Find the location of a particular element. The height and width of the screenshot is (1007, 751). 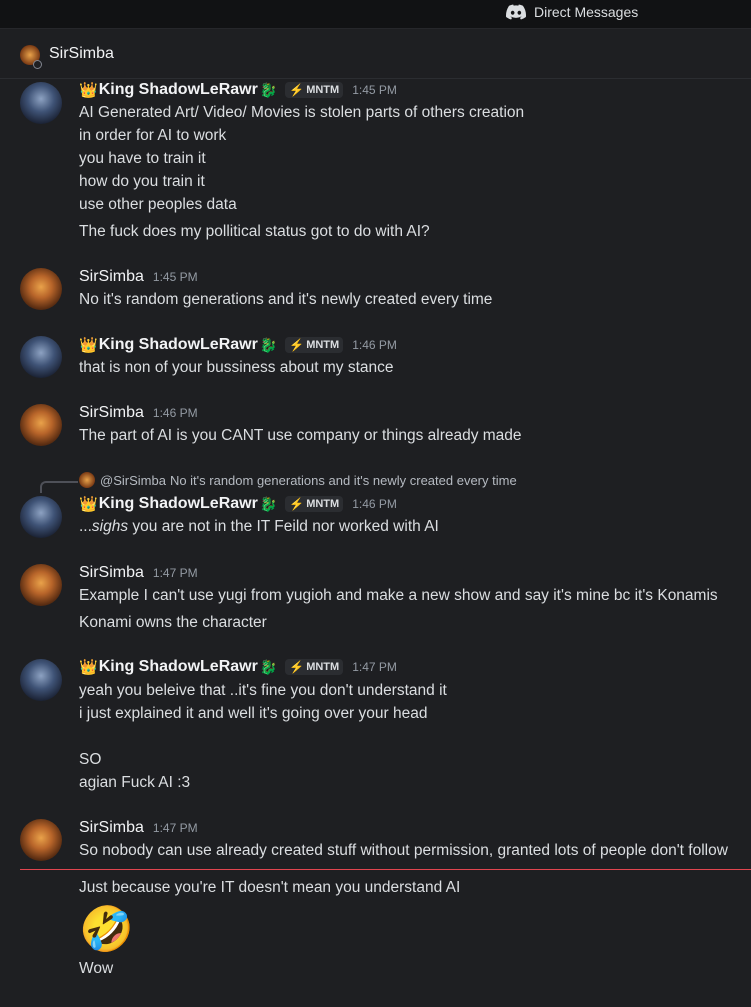

direct-messages-button: Direct Messages is located at coordinates (572, 12).